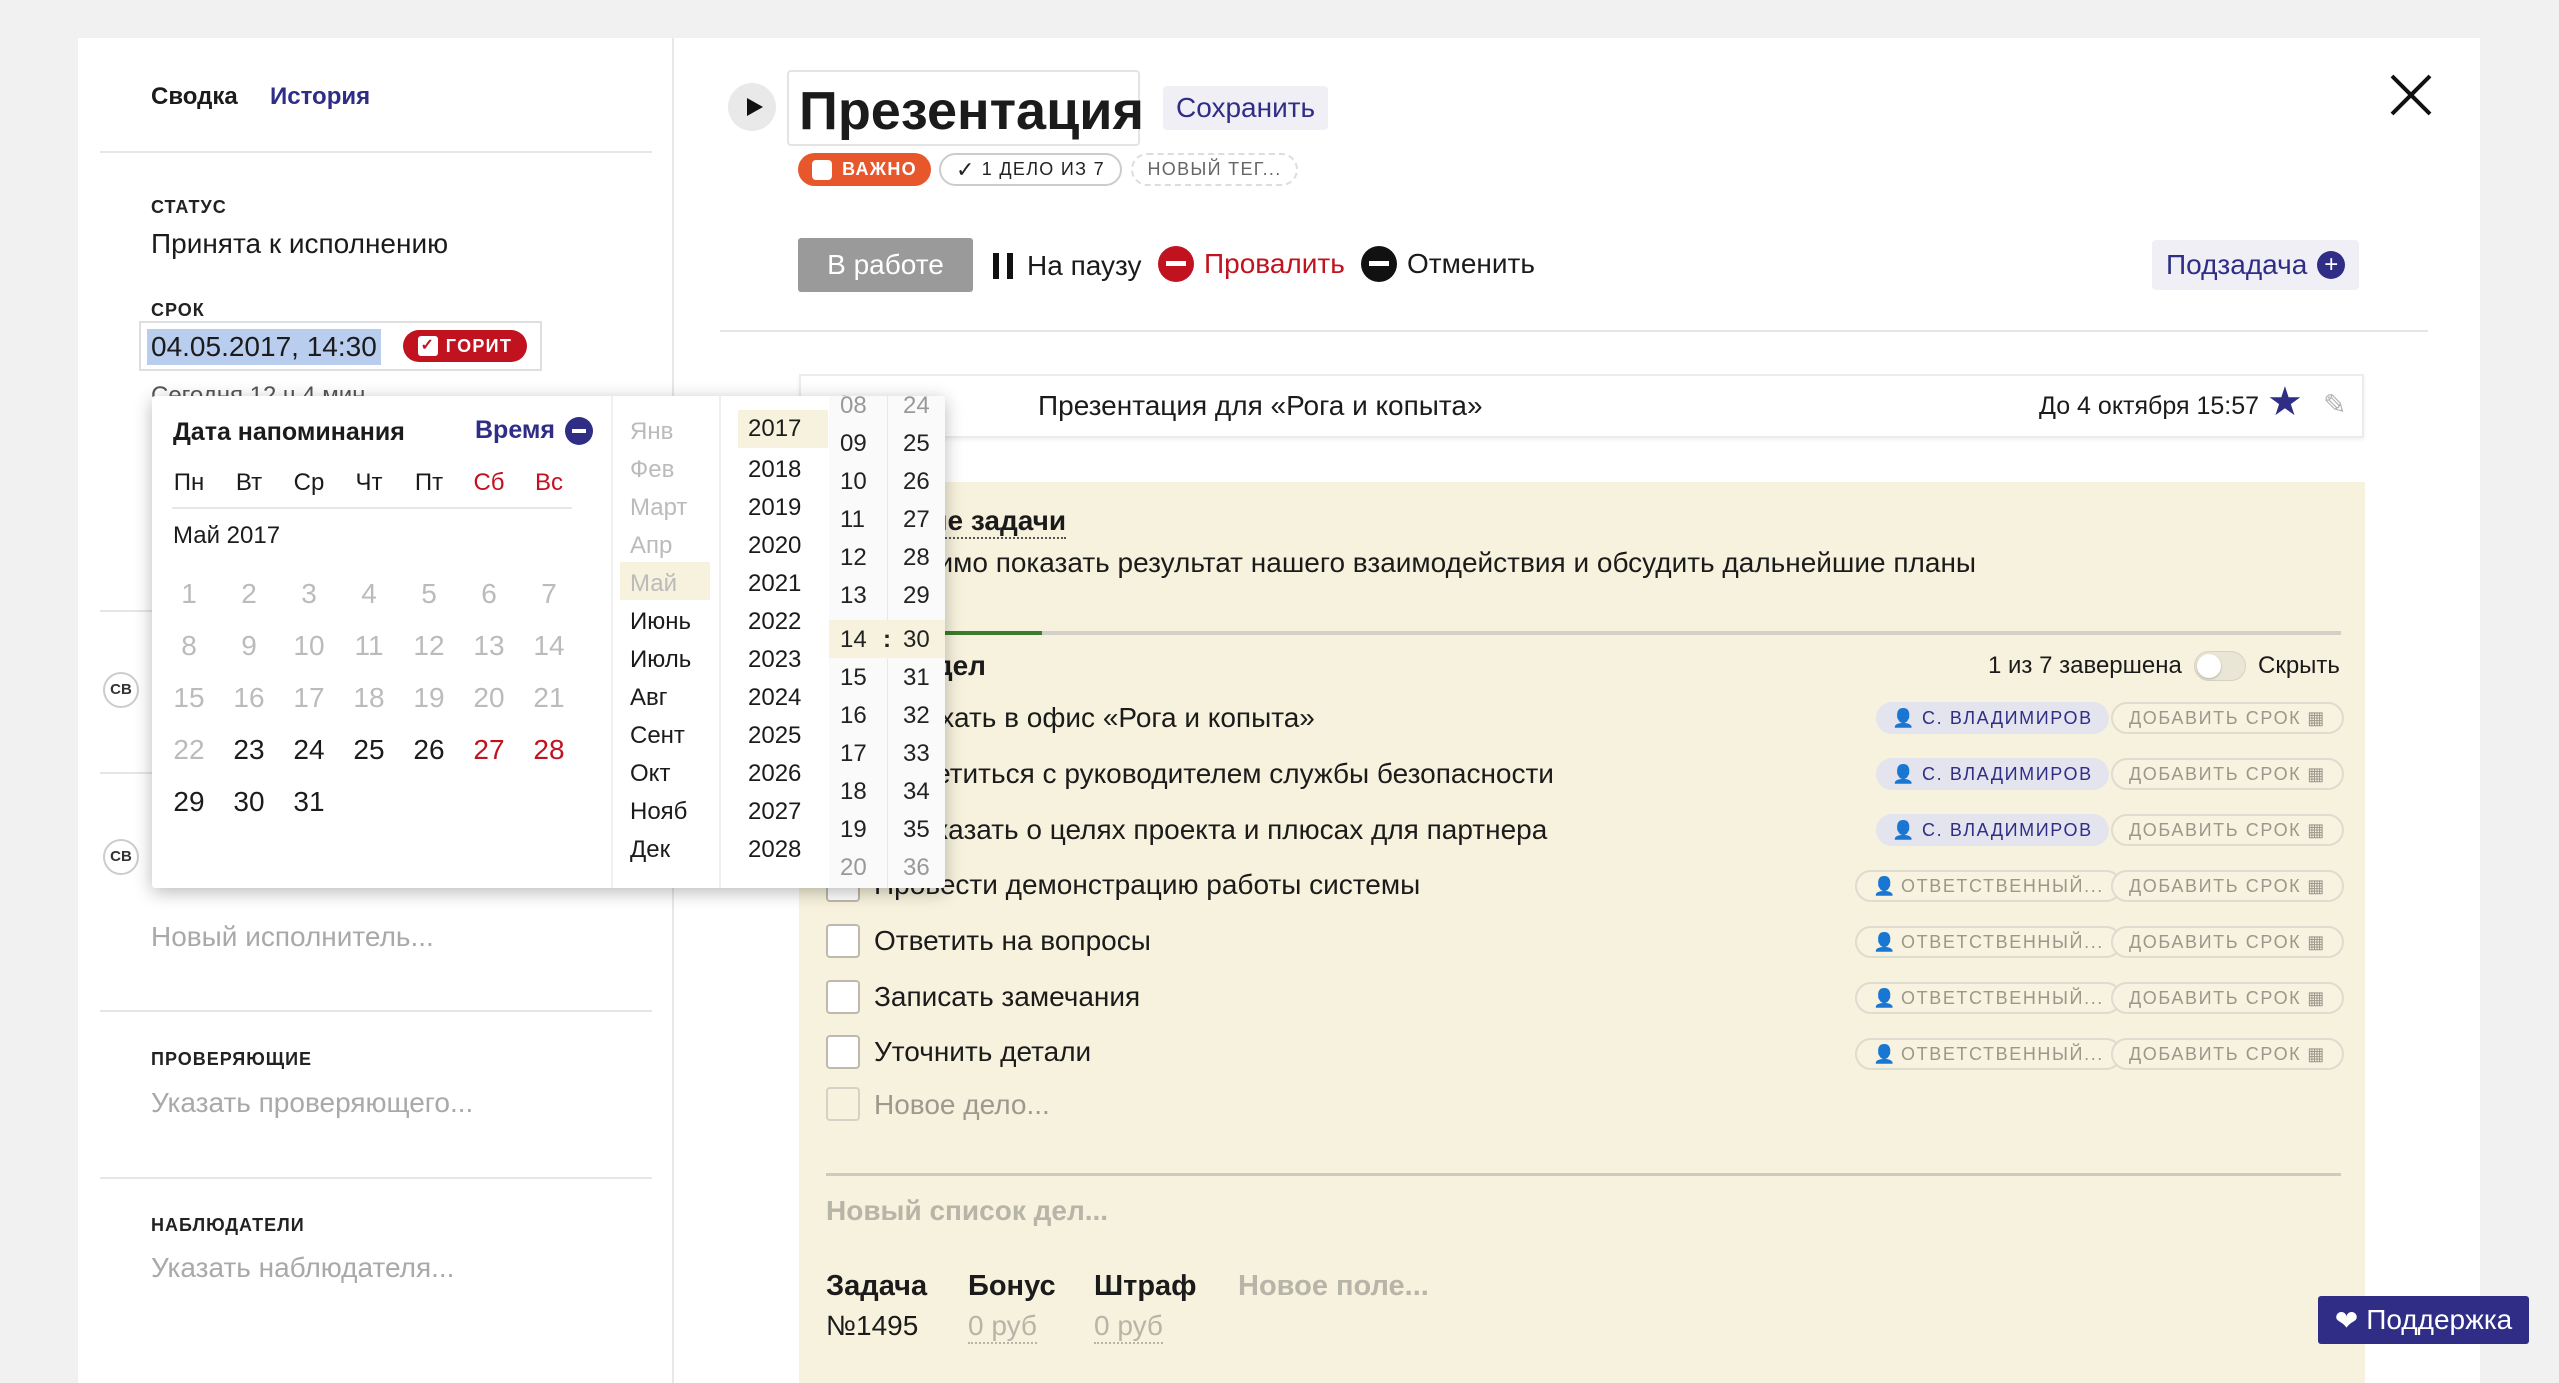 The width and height of the screenshot is (2559, 1383). I want to click on parent-task-name: Презентация для «Рога и копыта», so click(1260, 406).